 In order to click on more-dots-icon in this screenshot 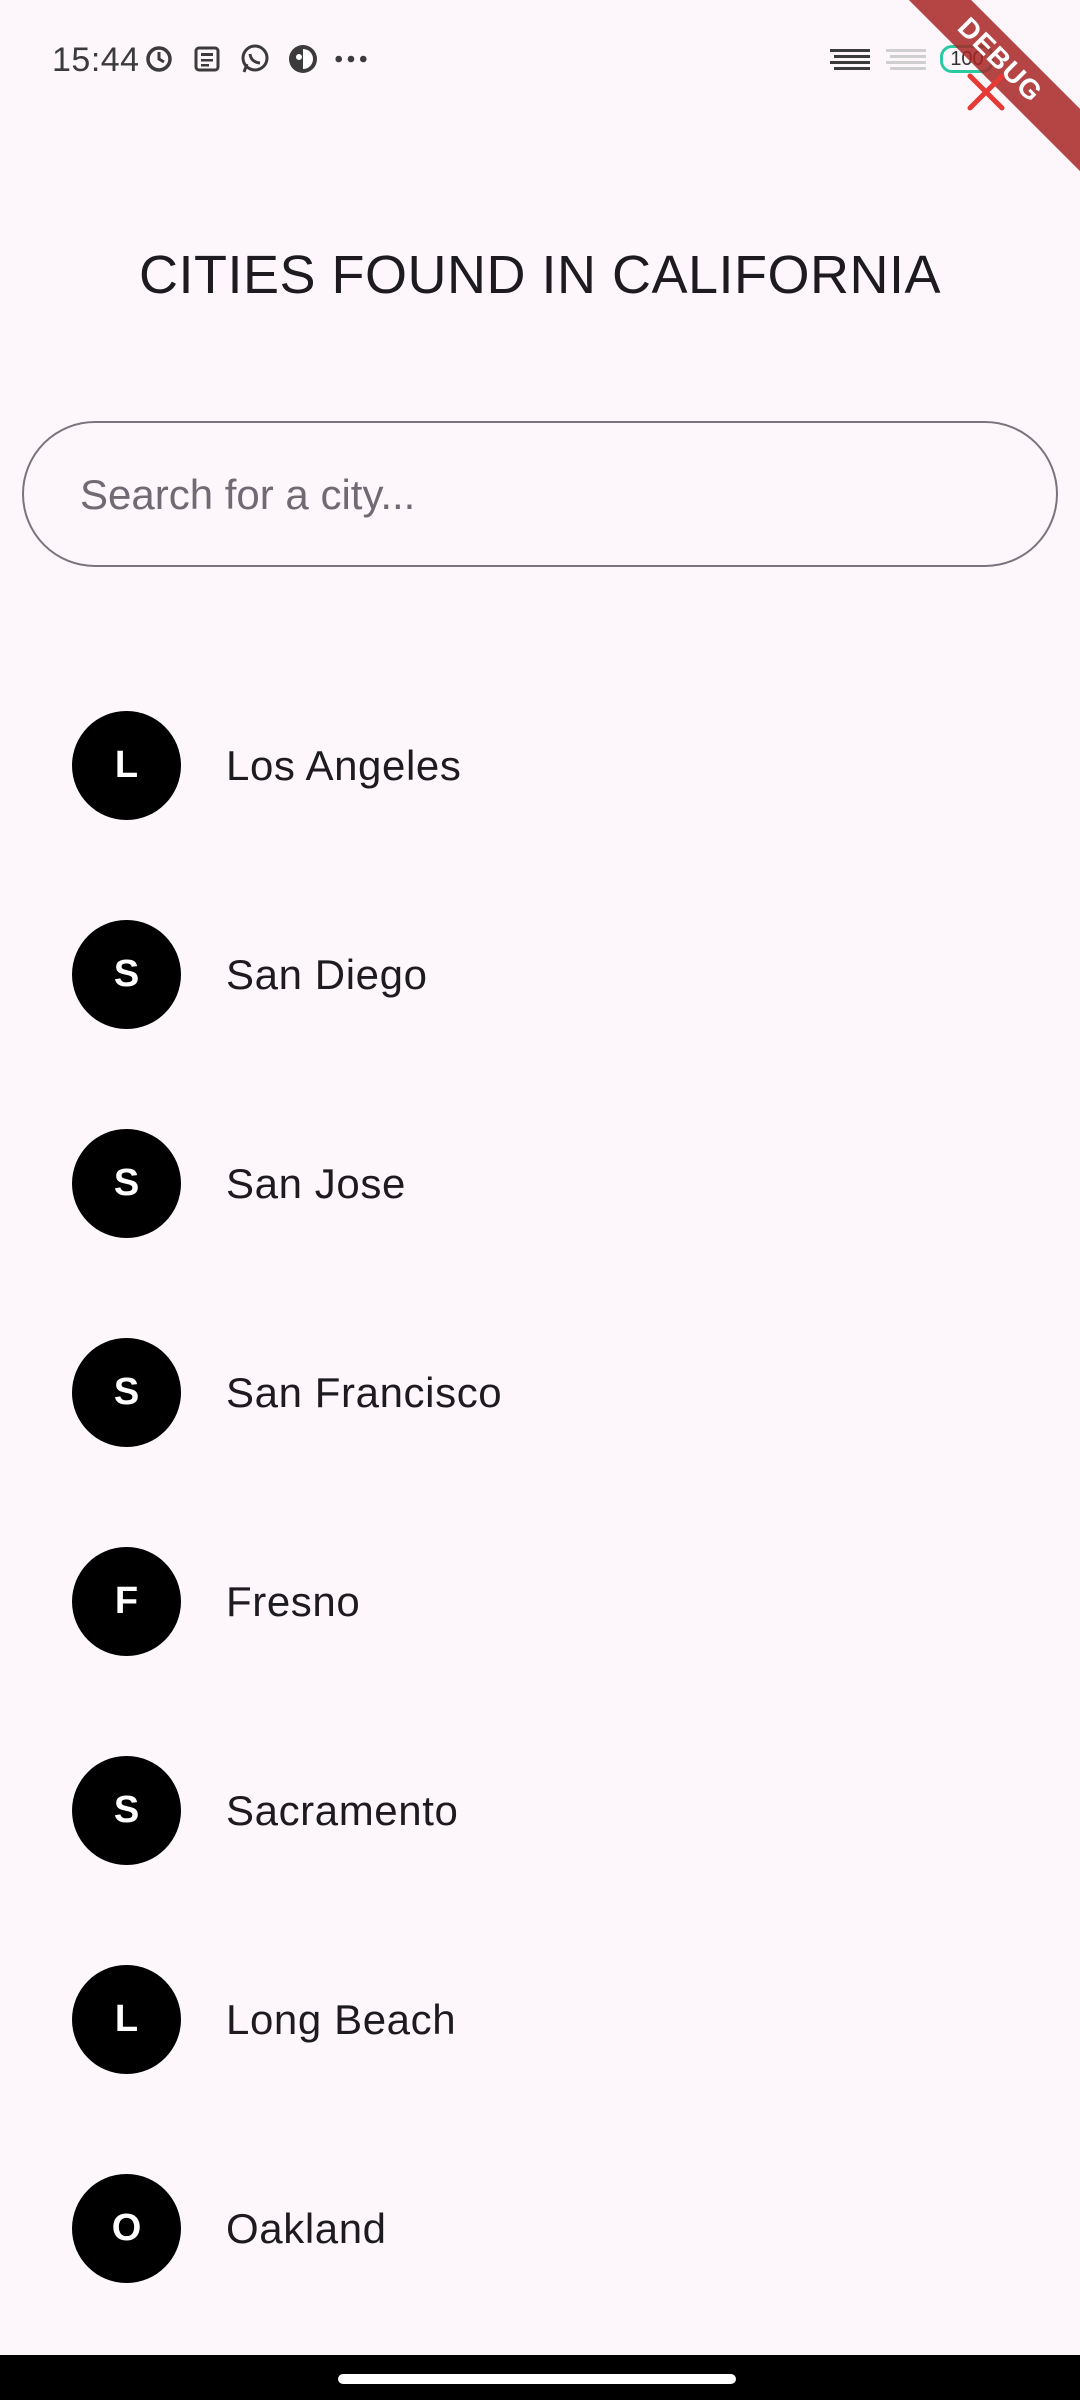, I will do `click(351, 59)`.